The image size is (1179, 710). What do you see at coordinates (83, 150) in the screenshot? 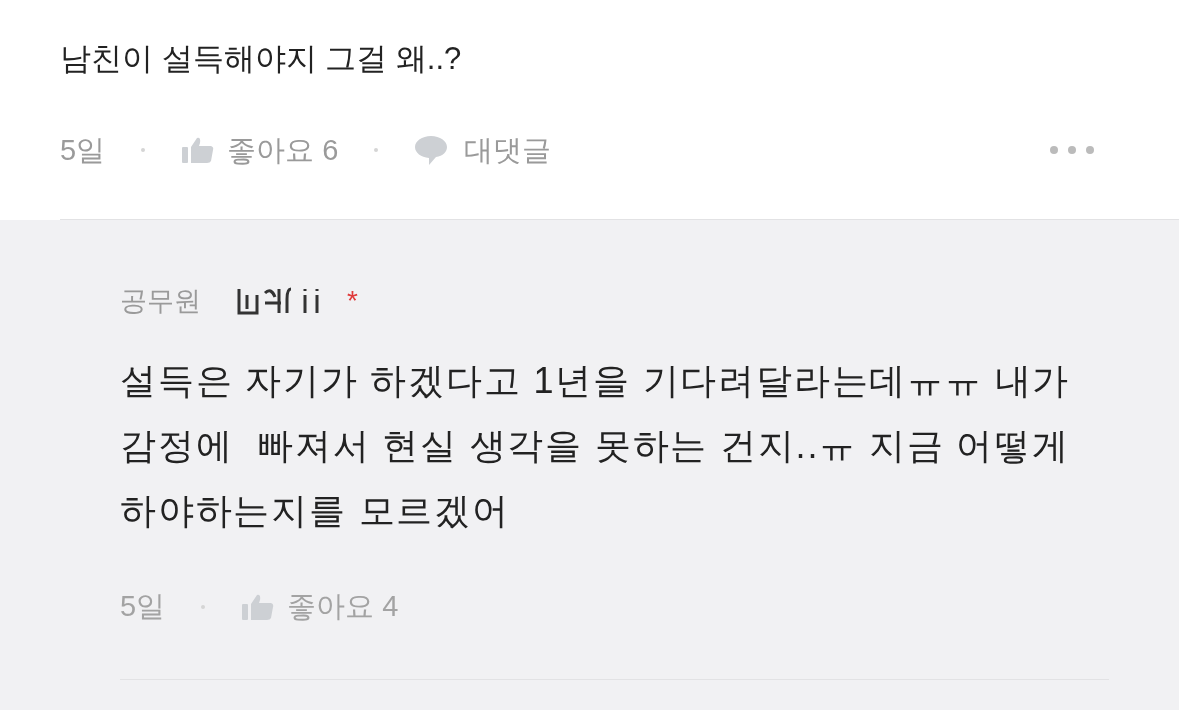
I see `comment-time: 5일` at bounding box center [83, 150].